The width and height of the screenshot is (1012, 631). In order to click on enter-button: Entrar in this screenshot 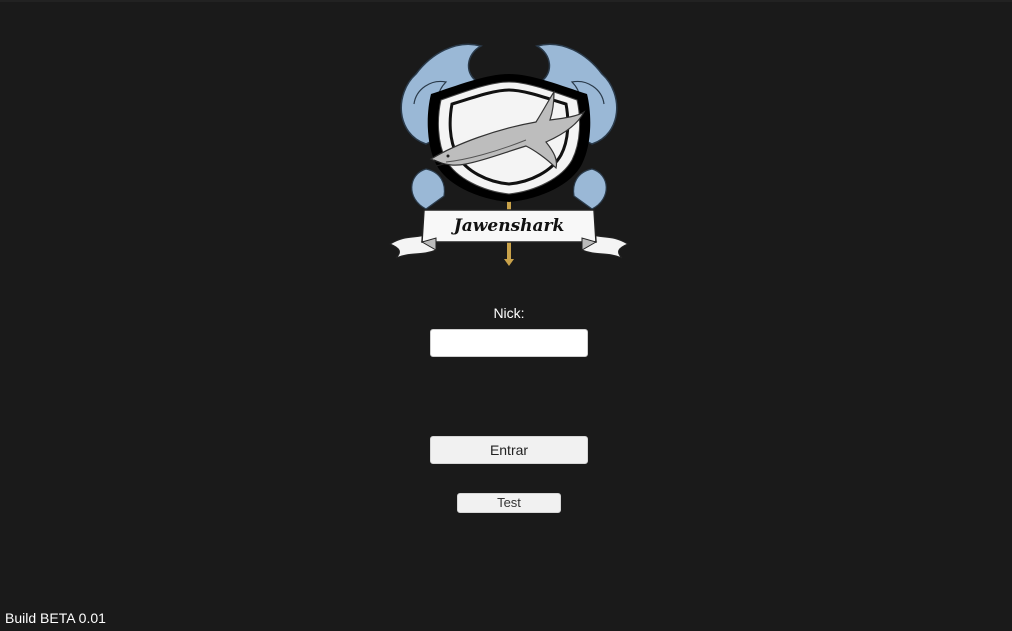, I will do `click(509, 450)`.